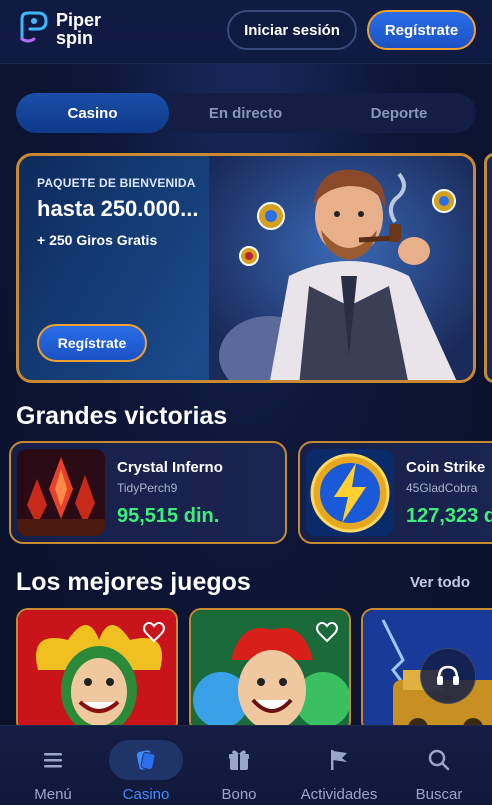  Describe the element at coordinates (92, 343) in the screenshot. I see `banner-register-button: Regístrate` at that location.